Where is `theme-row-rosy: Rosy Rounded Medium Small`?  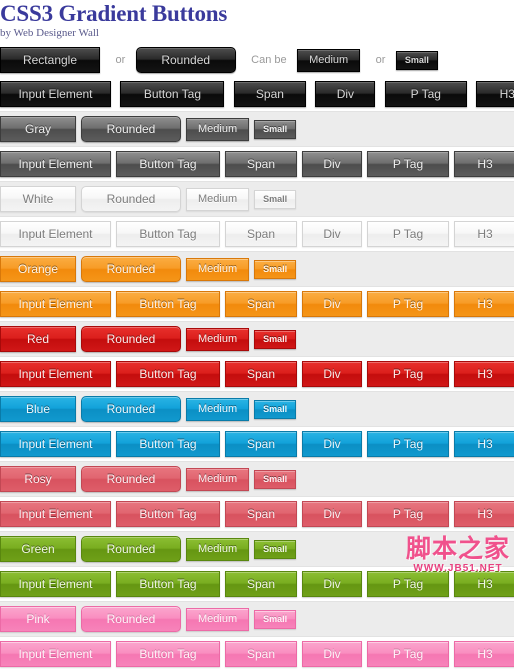 theme-row-rosy: Rosy Rounded Medium Small is located at coordinates (257, 479).